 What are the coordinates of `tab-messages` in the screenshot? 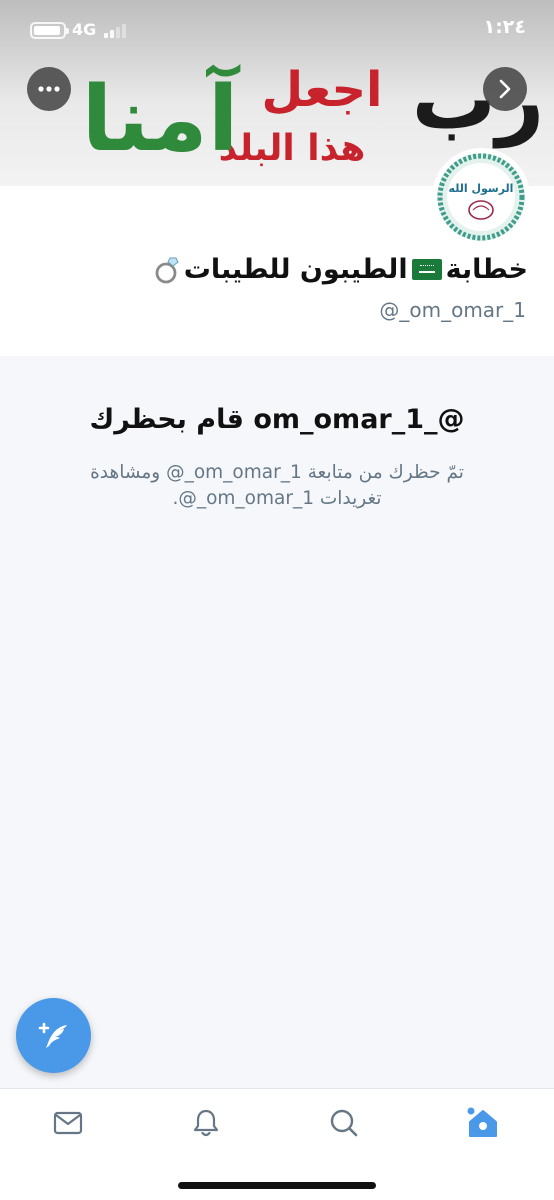 It's located at (68, 1123).